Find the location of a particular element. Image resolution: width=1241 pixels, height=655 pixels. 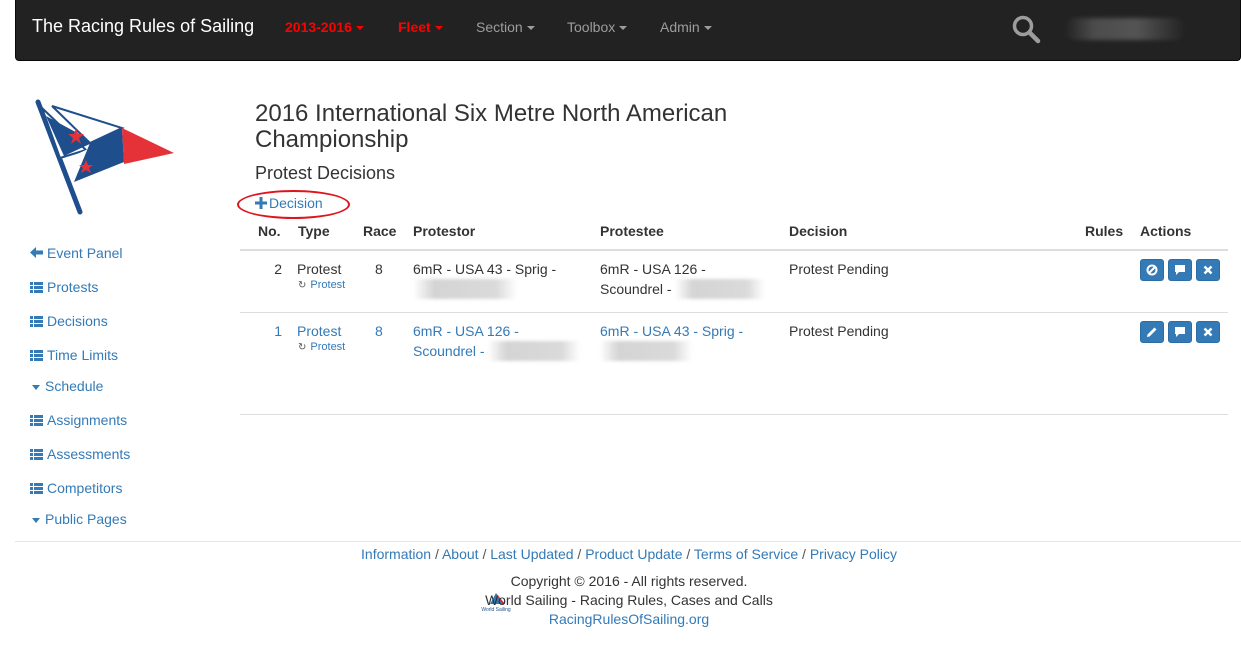

ban-icon is located at coordinates (1152, 270).